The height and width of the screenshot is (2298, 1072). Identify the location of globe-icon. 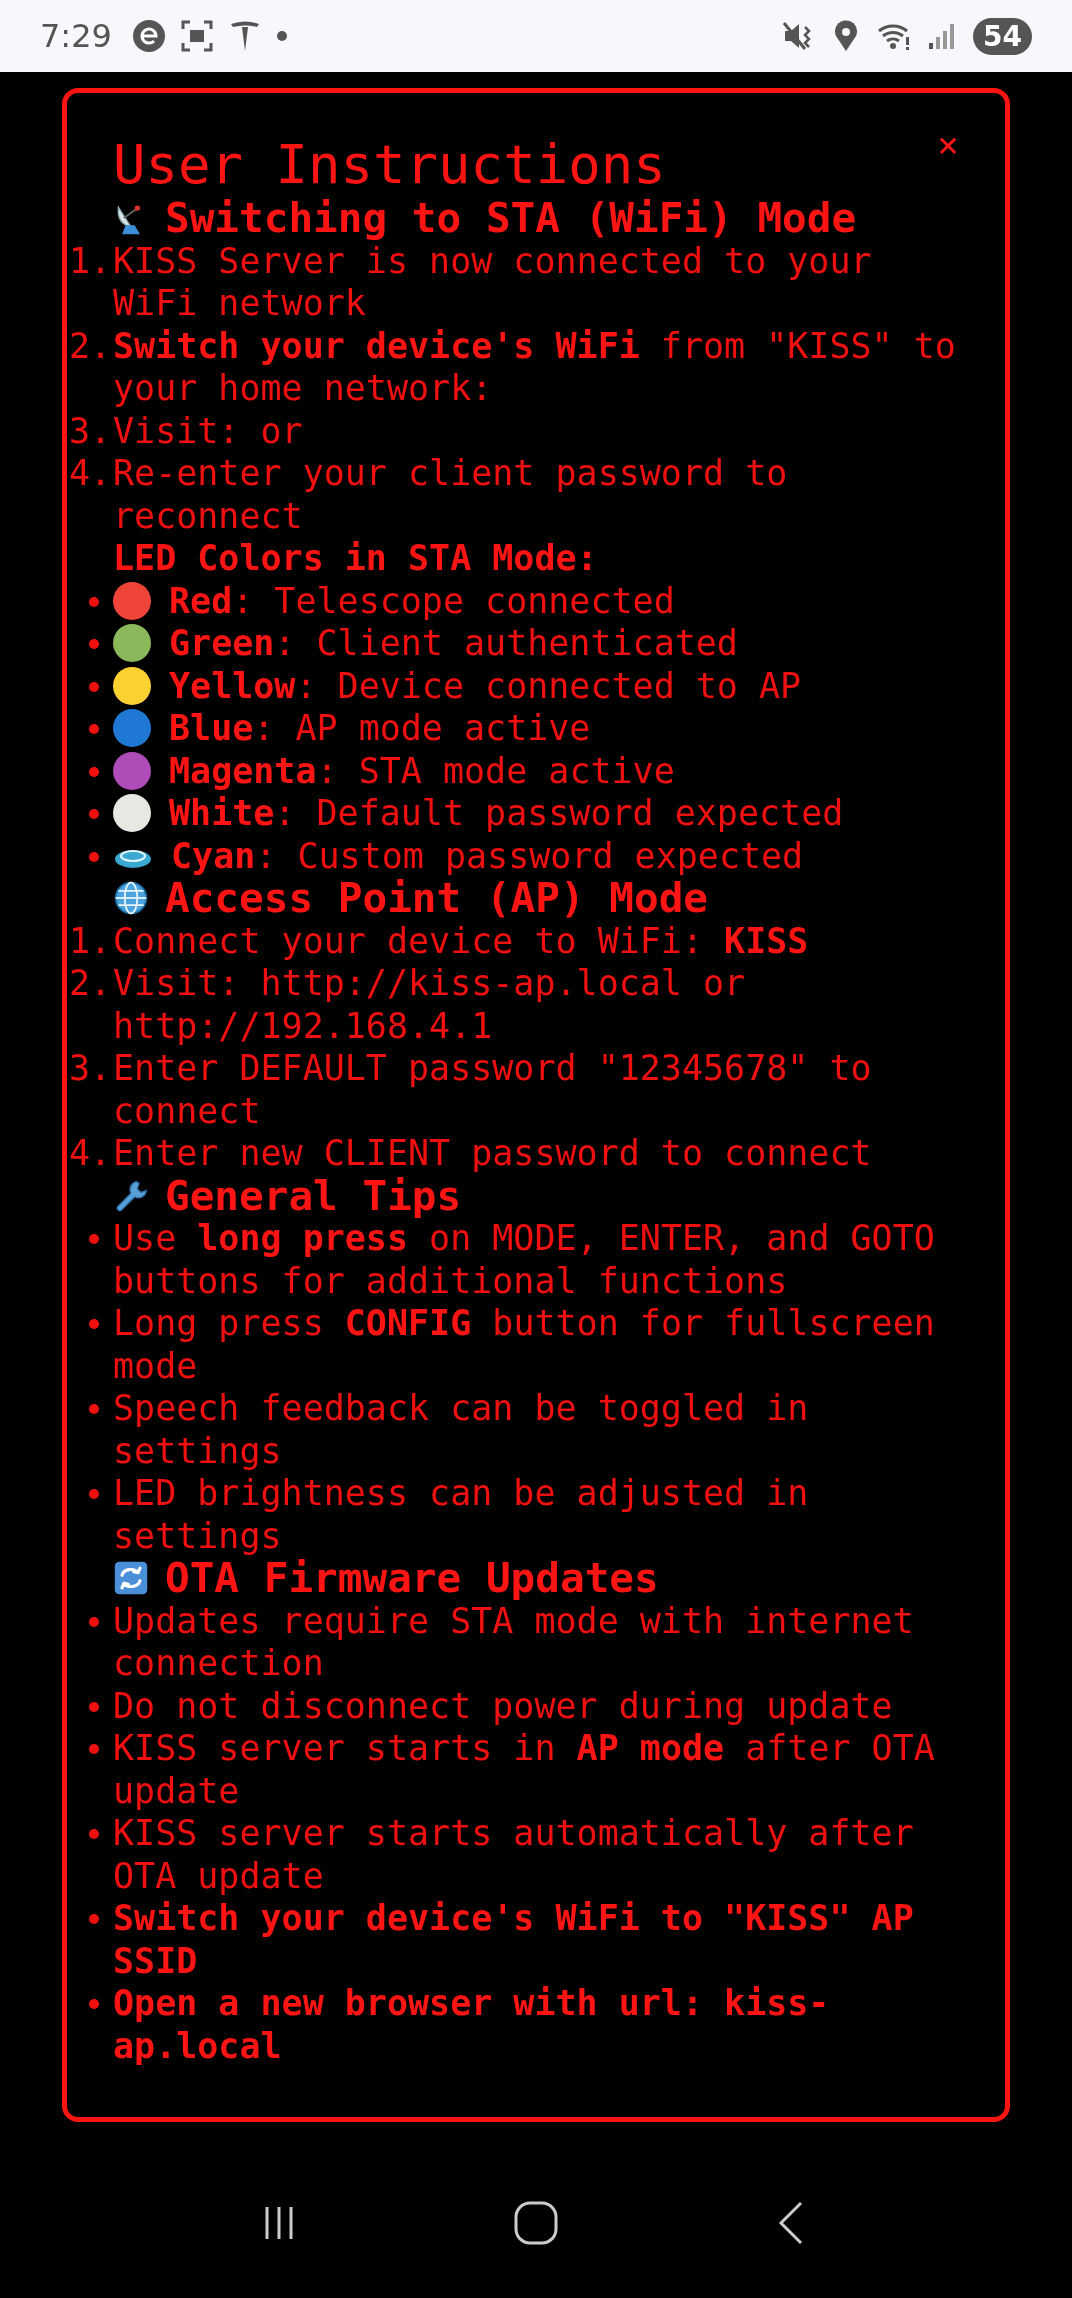
(131, 898).